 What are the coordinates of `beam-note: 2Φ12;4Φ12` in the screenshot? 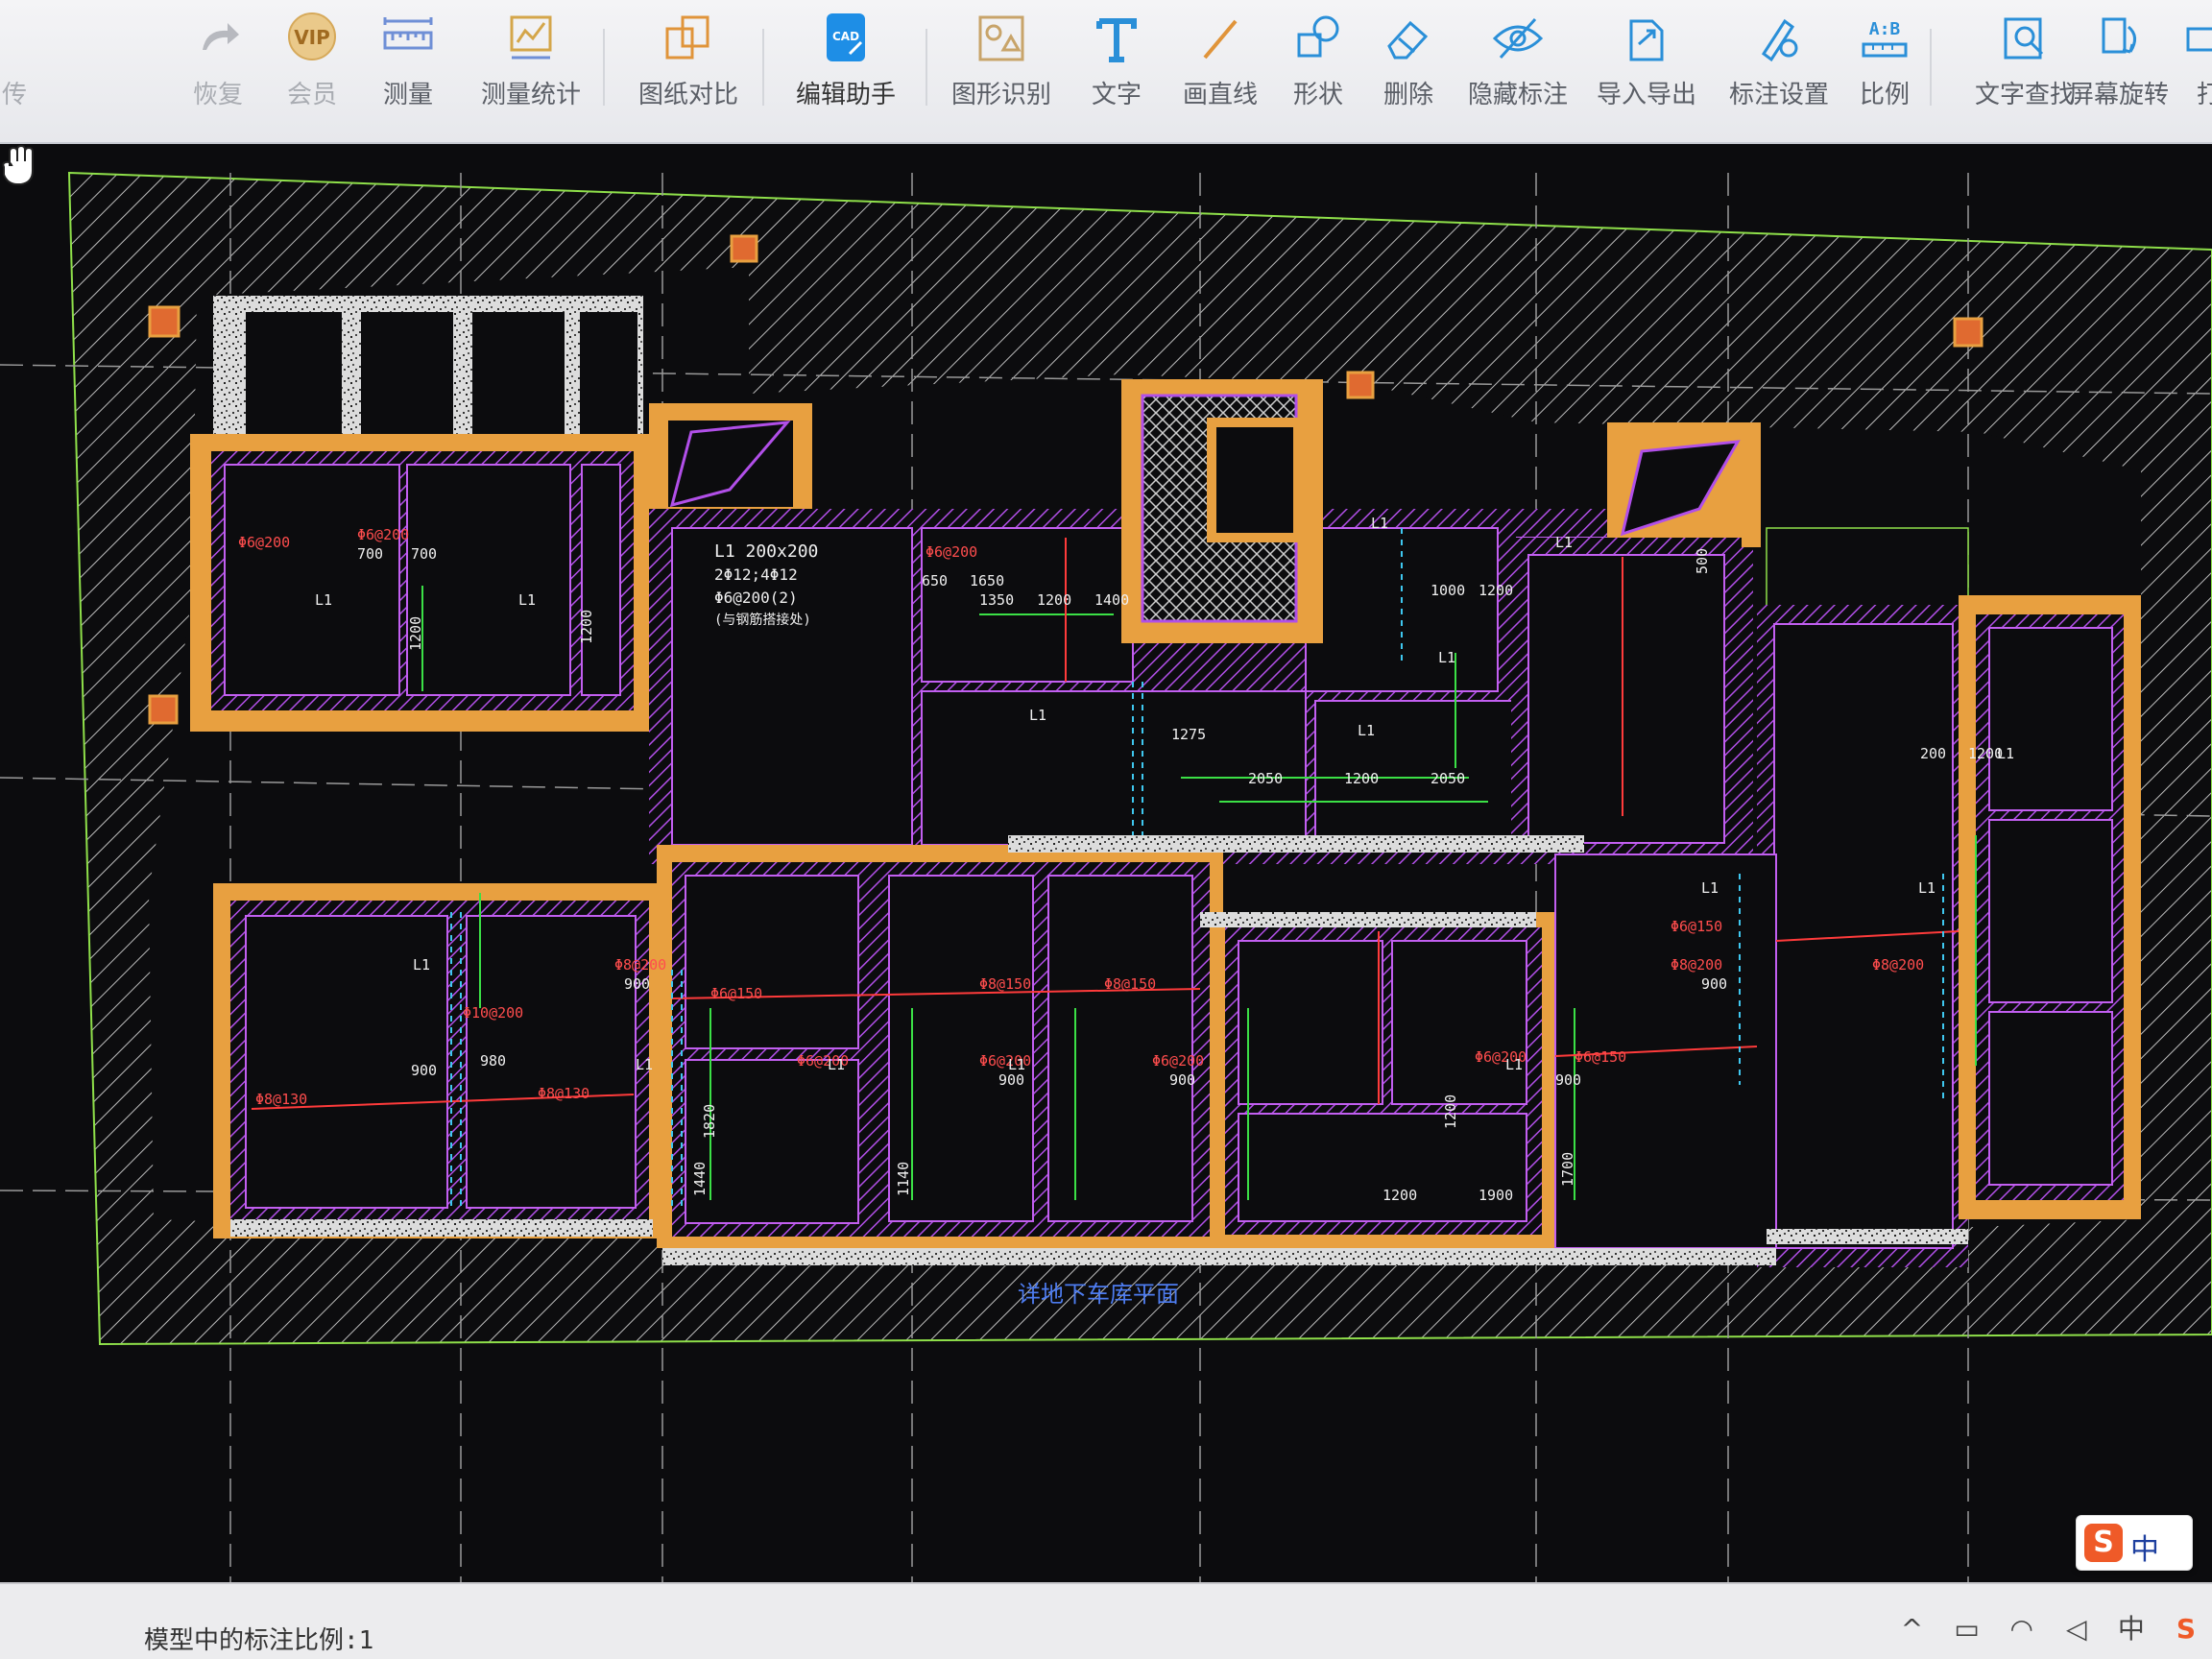 It's located at (756, 575).